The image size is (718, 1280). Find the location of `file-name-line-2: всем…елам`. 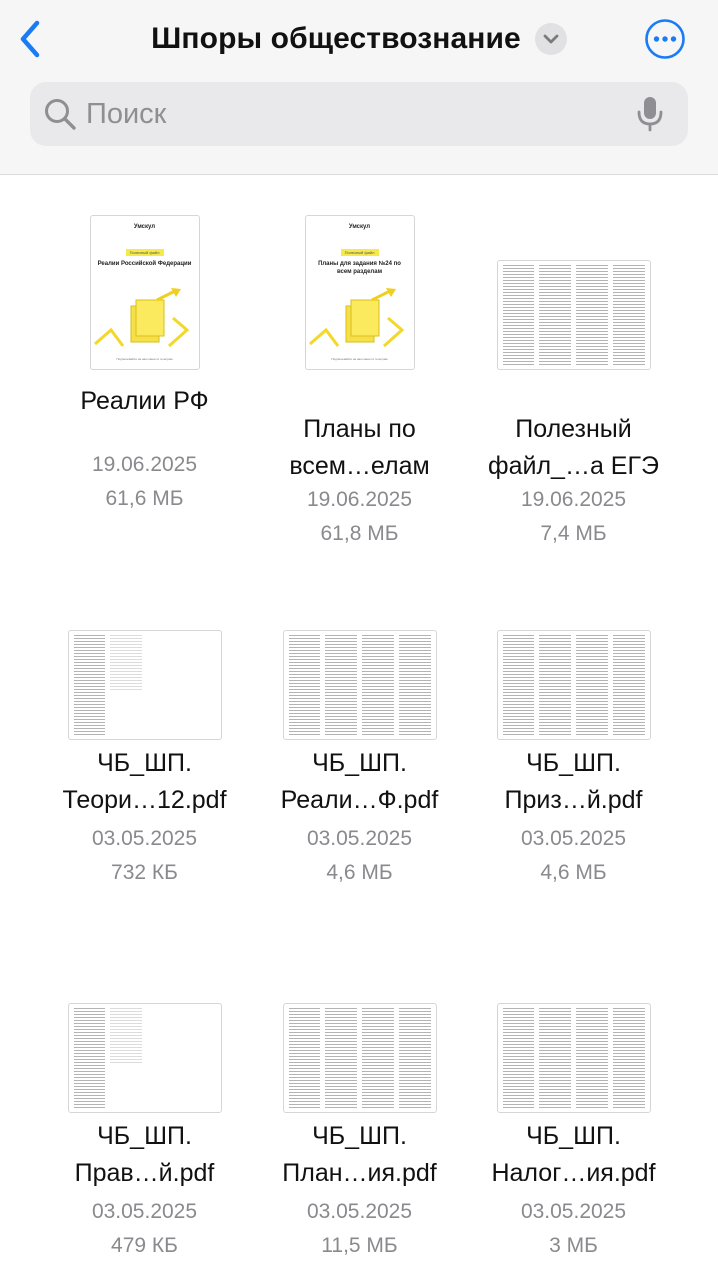

file-name-line-2: всем…елам is located at coordinates (359, 466).